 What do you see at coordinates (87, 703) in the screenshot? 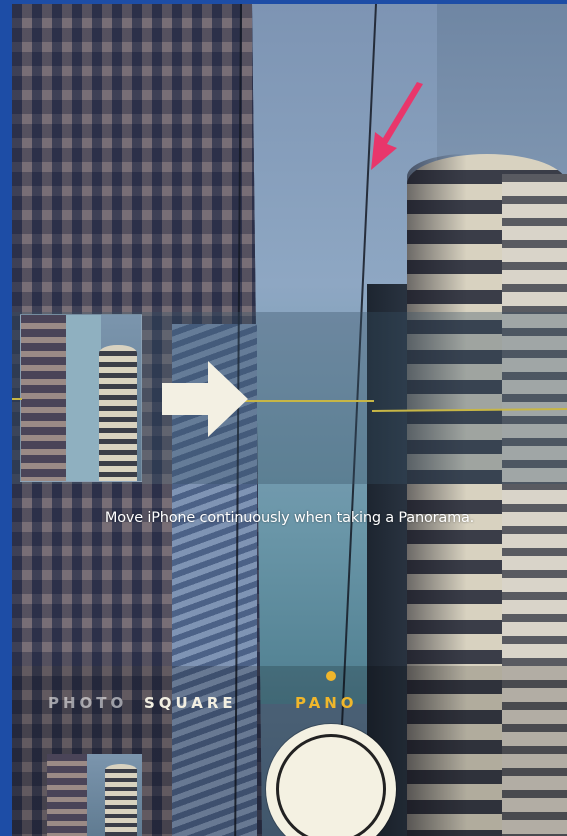
I see `mode-photo: PHOTO` at bounding box center [87, 703].